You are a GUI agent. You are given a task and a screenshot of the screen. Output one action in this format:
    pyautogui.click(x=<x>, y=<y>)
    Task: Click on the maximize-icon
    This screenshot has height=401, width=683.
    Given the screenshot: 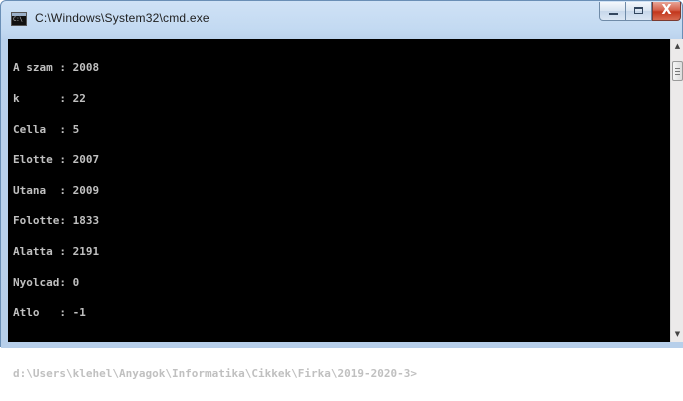 What is the action you would take?
    pyautogui.click(x=638, y=10)
    